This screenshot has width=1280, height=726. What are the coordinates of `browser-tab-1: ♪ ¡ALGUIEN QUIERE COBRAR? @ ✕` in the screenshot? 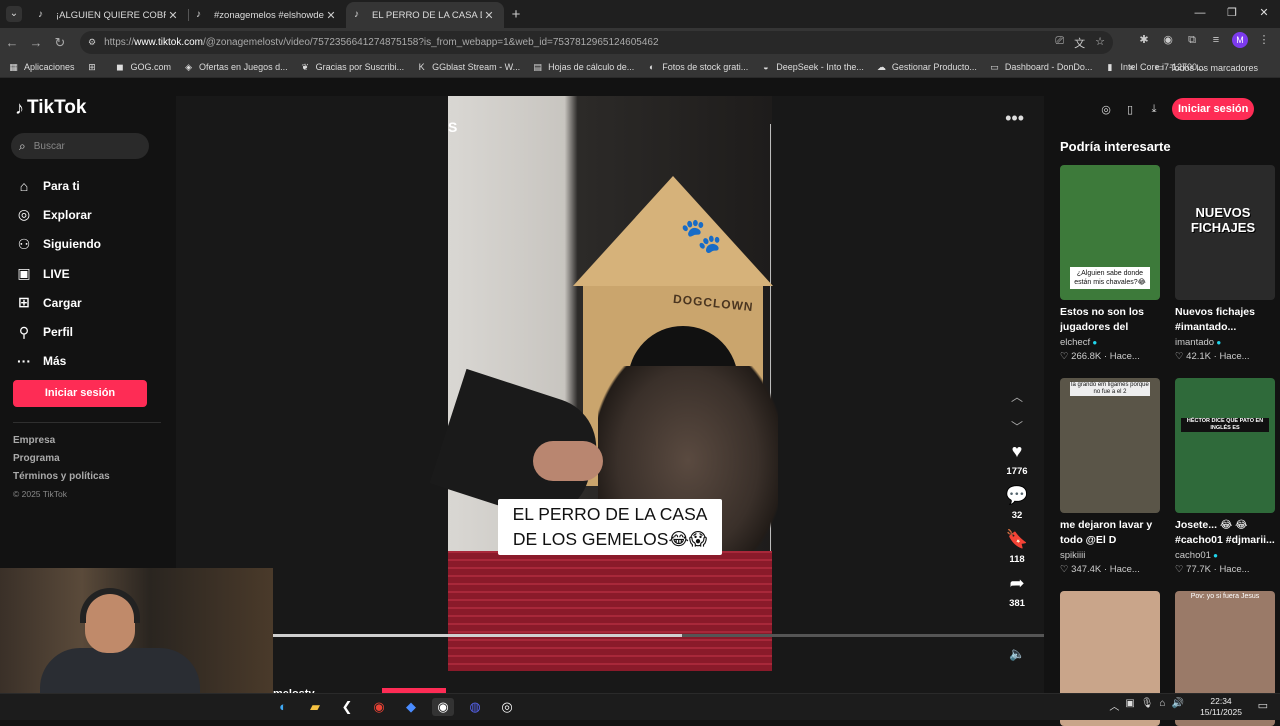 It's located at (109, 15).